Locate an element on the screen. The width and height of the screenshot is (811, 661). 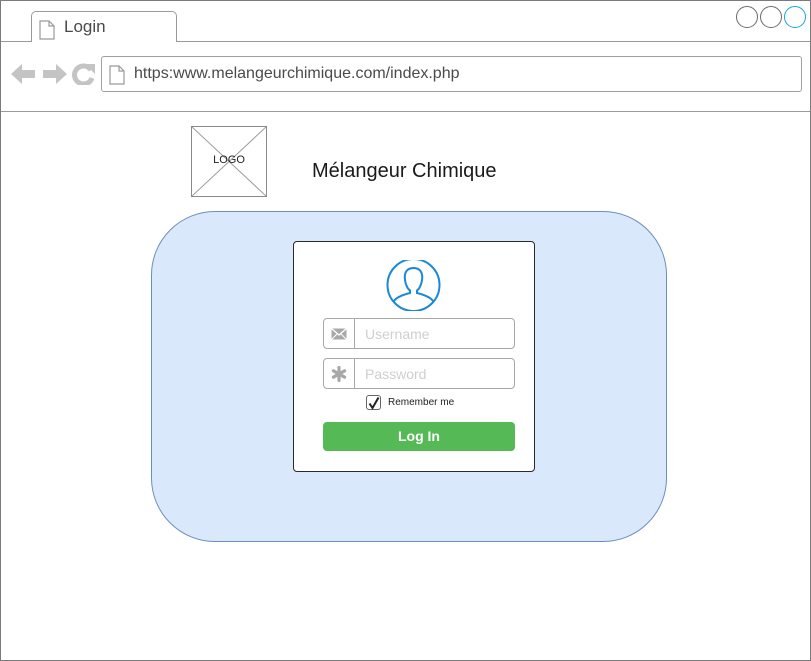
back-arrow-icon is located at coordinates (24, 76).